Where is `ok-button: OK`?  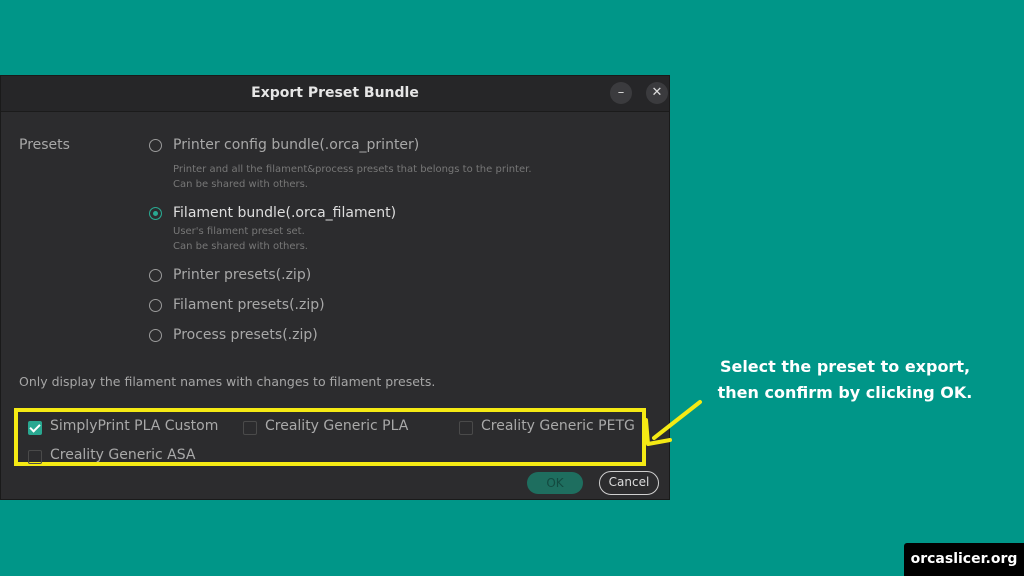
ok-button: OK is located at coordinates (555, 483).